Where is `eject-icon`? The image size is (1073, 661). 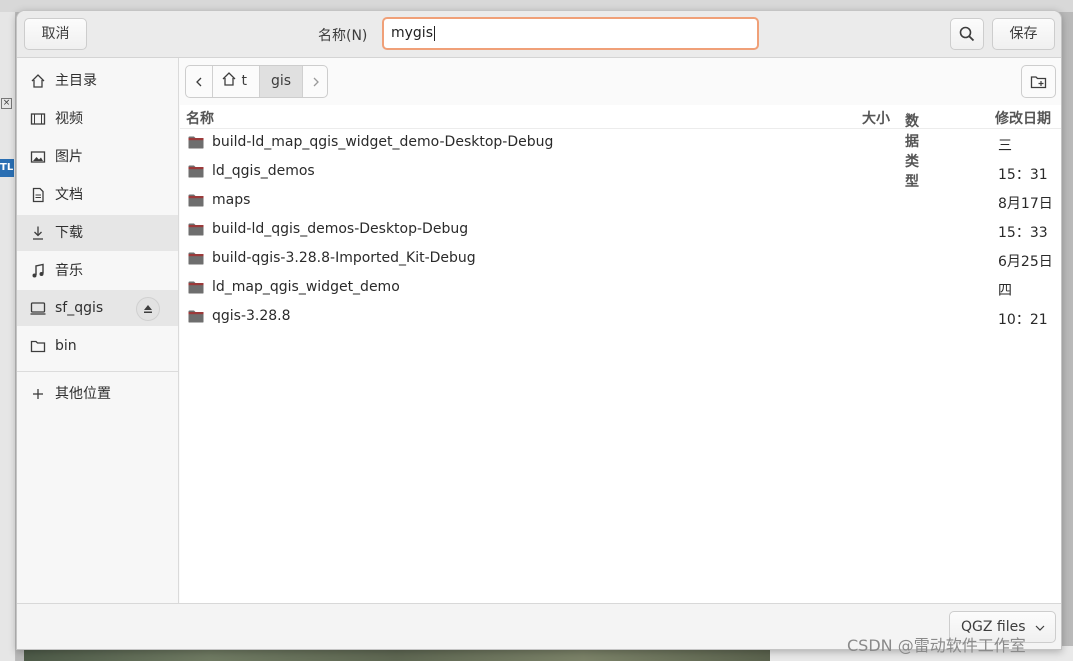 eject-icon is located at coordinates (148, 309).